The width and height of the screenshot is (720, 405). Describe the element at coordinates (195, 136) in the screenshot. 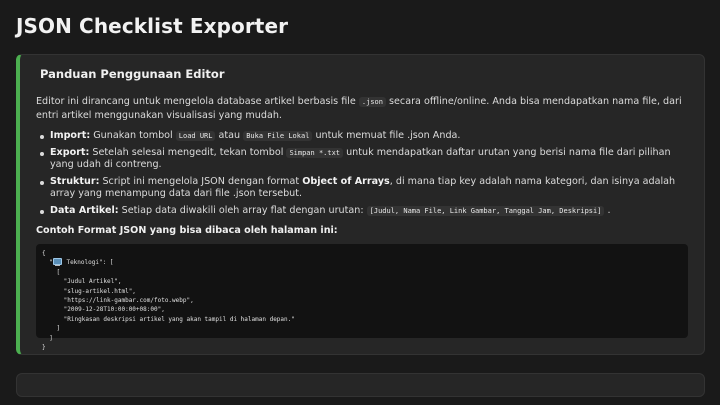

I see `load-url-code: Load URL` at that location.